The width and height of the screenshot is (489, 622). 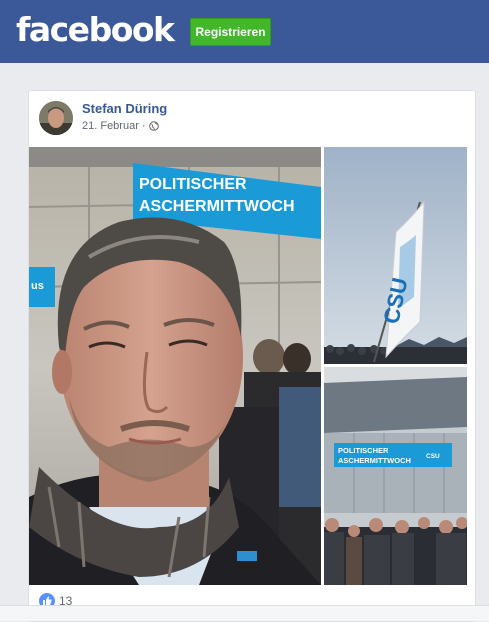 I want to click on post-meta: 21. Februar ·, so click(x=120, y=126).